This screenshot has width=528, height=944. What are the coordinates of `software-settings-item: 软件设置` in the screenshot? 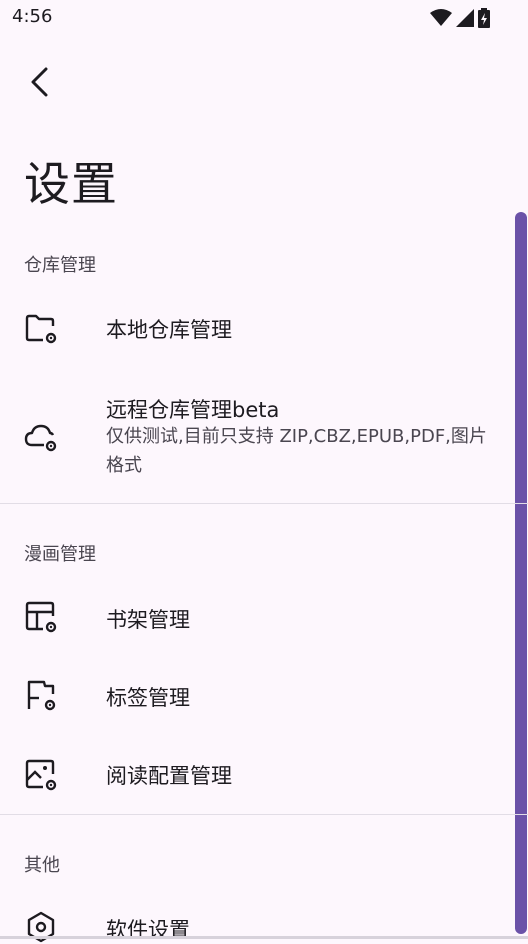 It's located at (264, 916).